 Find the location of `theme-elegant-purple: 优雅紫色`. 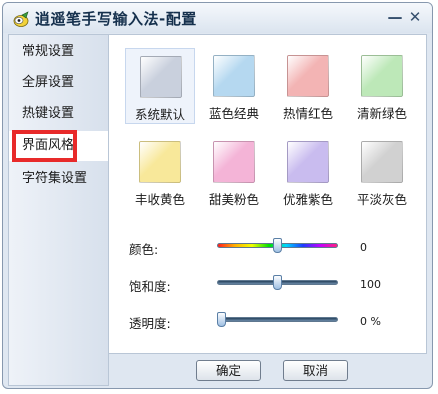

theme-elegant-purple: 优雅紫色 is located at coordinates (308, 172).